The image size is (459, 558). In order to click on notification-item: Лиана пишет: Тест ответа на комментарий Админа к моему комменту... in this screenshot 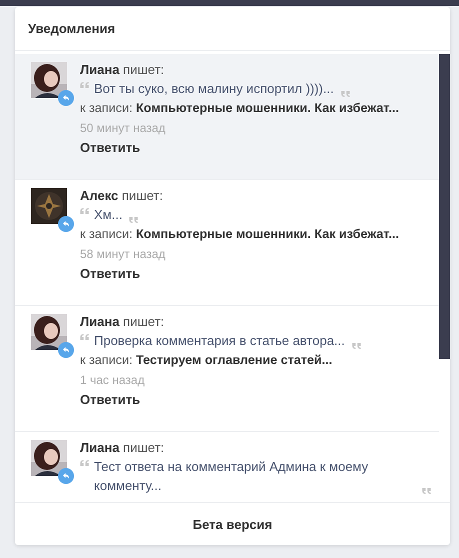, I will do `click(227, 467)`.